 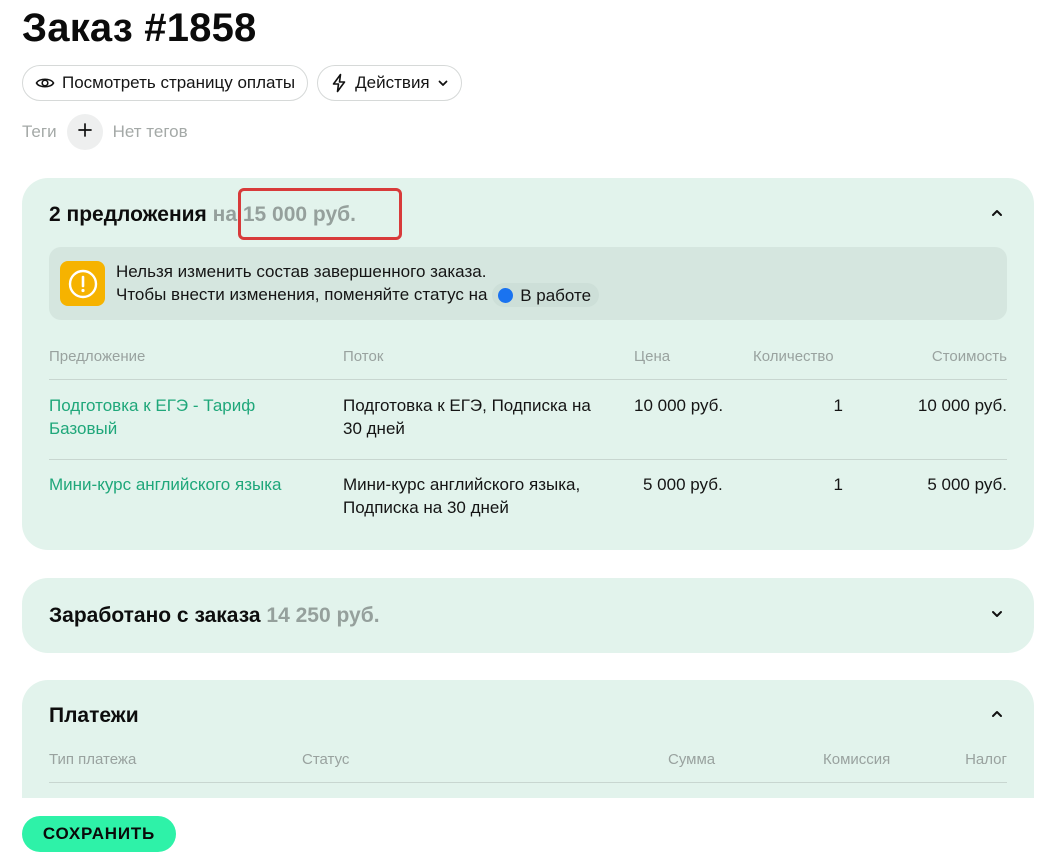 What do you see at coordinates (528, 215) in the screenshot?
I see `offers-header: 2 предложения на 15 000 руб.` at bounding box center [528, 215].